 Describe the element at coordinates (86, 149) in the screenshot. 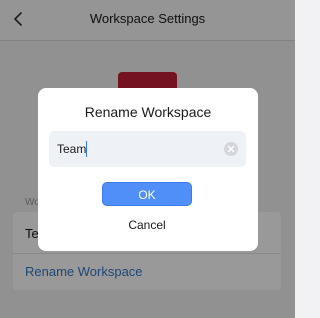

I see `text-cursor` at that location.